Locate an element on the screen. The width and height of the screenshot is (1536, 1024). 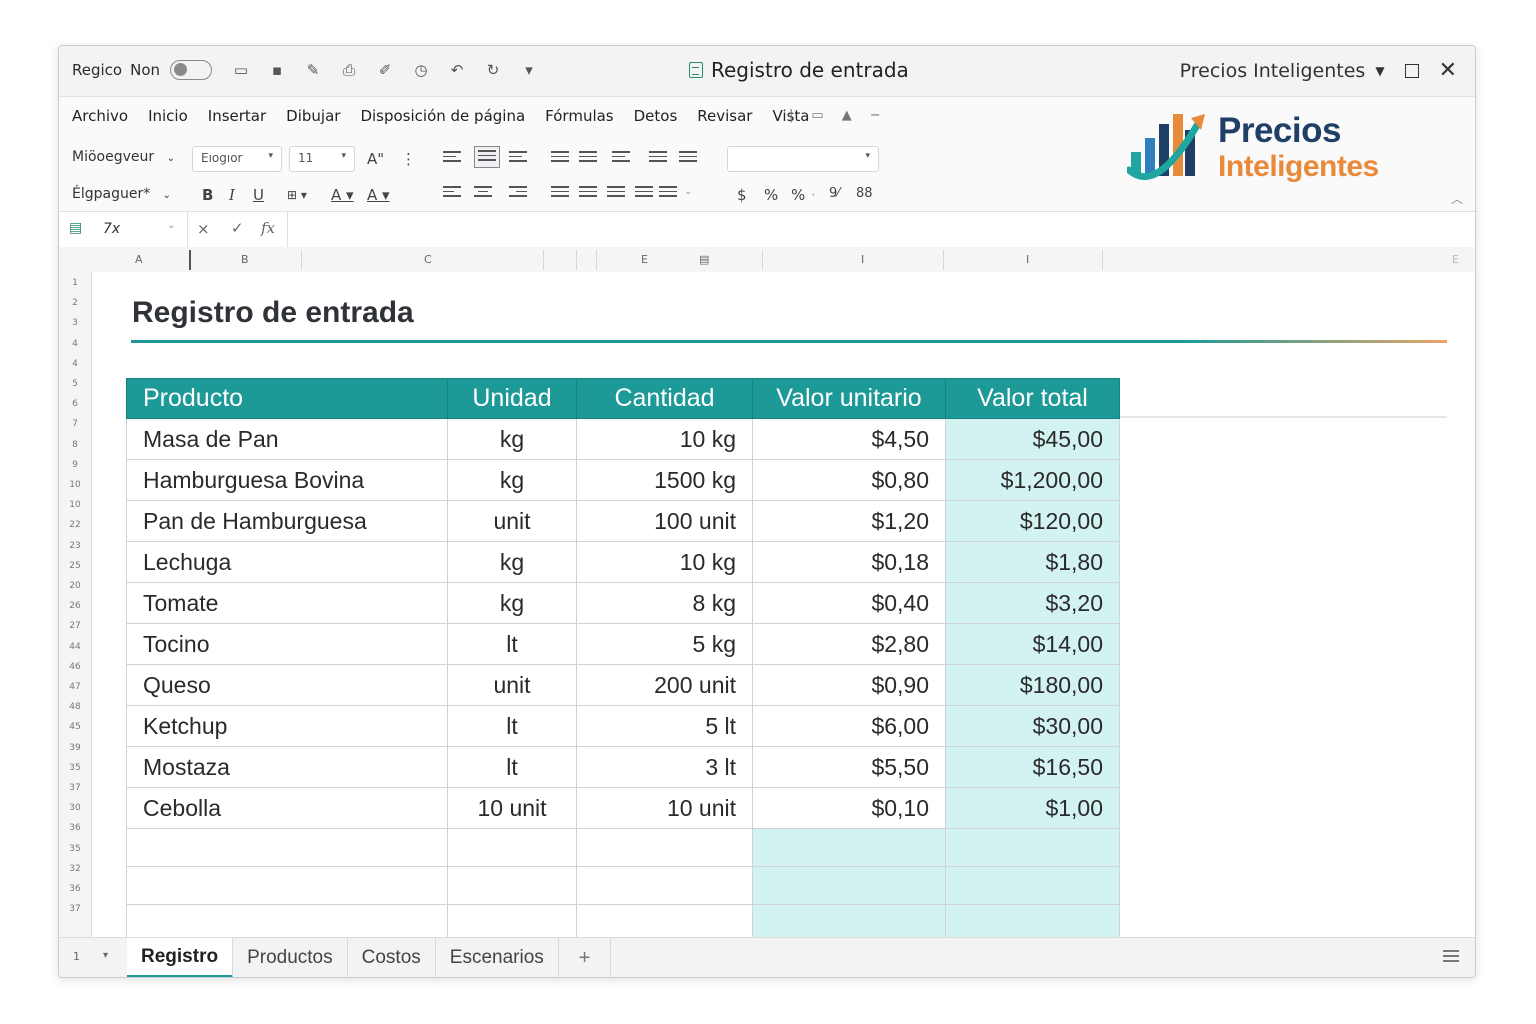
row-number: 35 is located at coordinates (75, 849).